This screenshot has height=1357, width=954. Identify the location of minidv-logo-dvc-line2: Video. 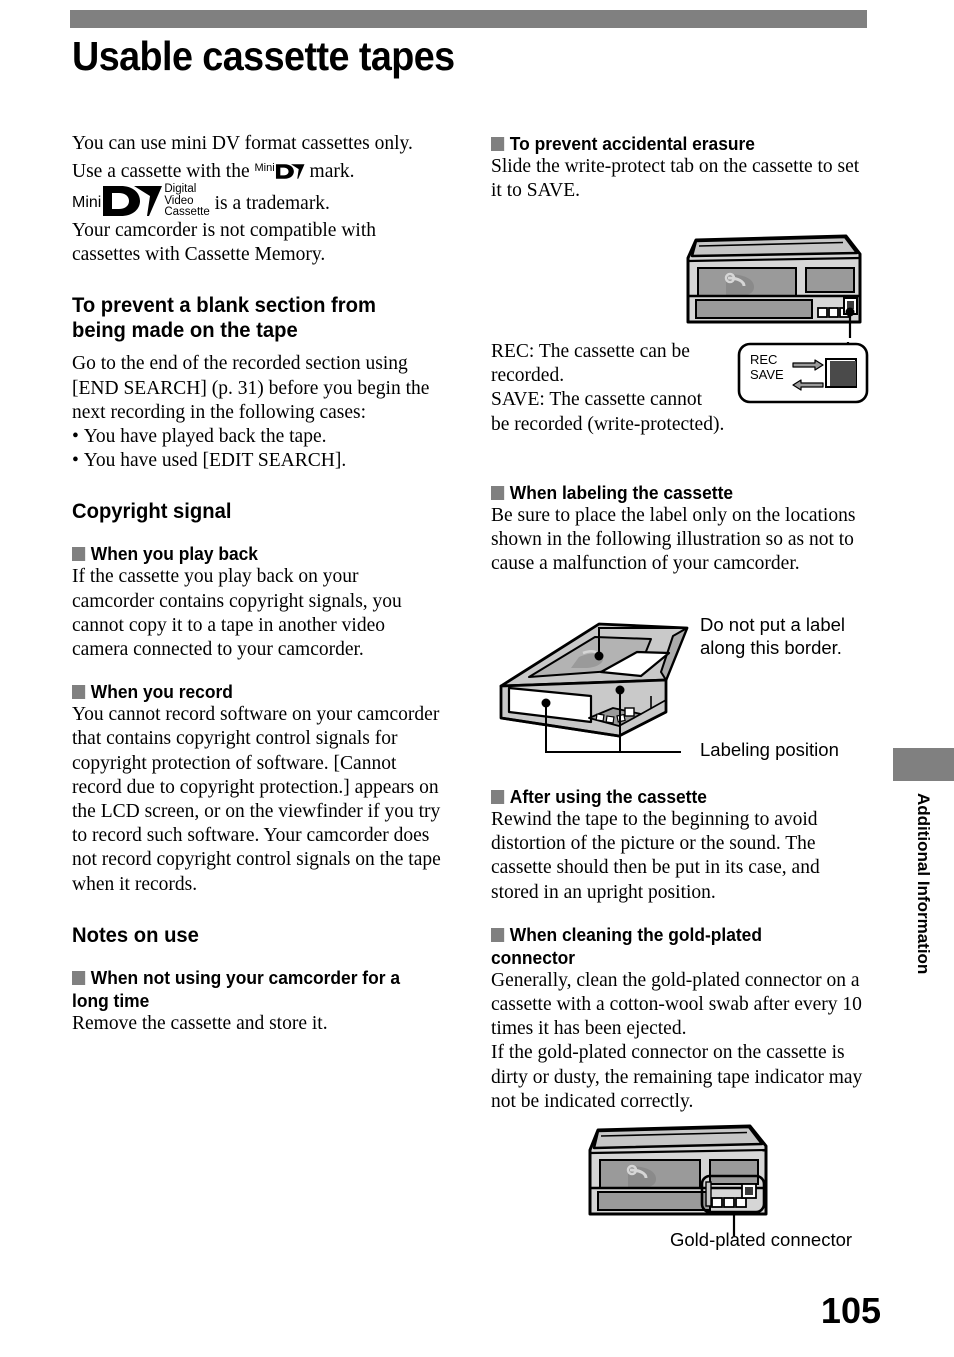
(179, 200).